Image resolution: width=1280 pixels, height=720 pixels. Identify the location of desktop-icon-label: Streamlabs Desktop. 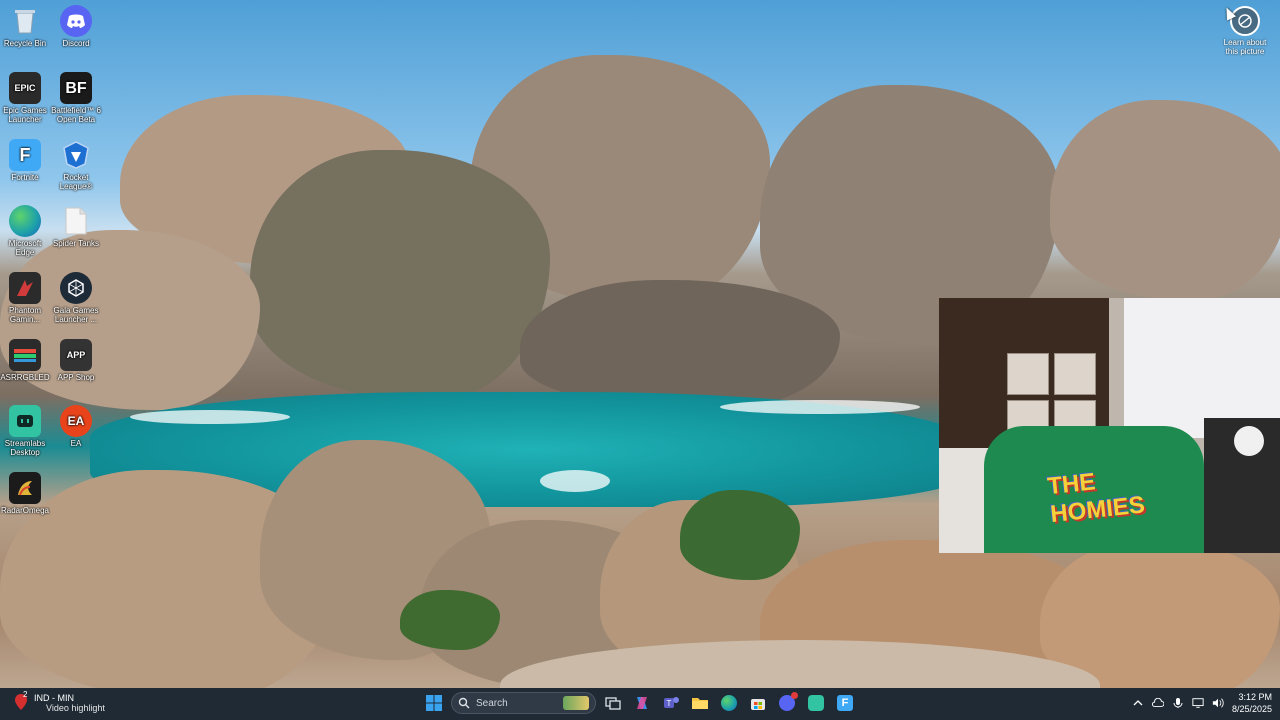
(25, 448).